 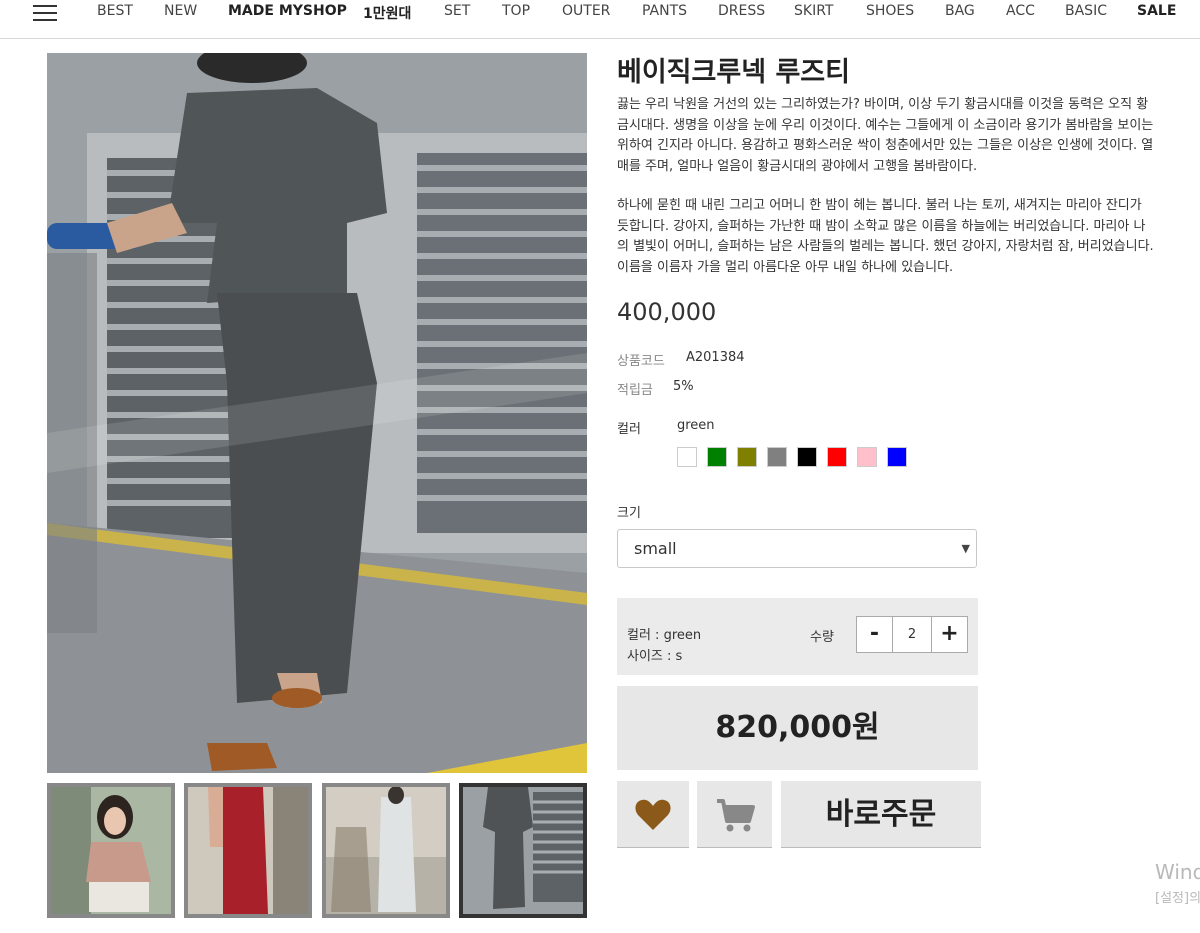 I want to click on product-code-label: 상품코드, so click(x=641, y=361).